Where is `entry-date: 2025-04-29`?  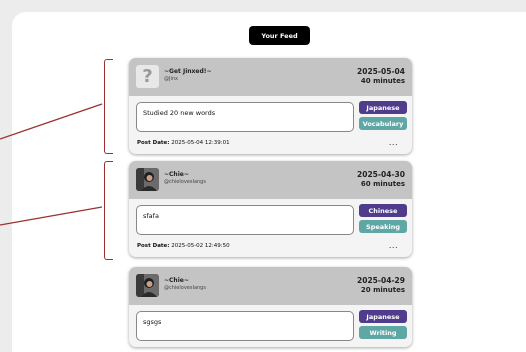 entry-date: 2025-04-29 is located at coordinates (381, 280).